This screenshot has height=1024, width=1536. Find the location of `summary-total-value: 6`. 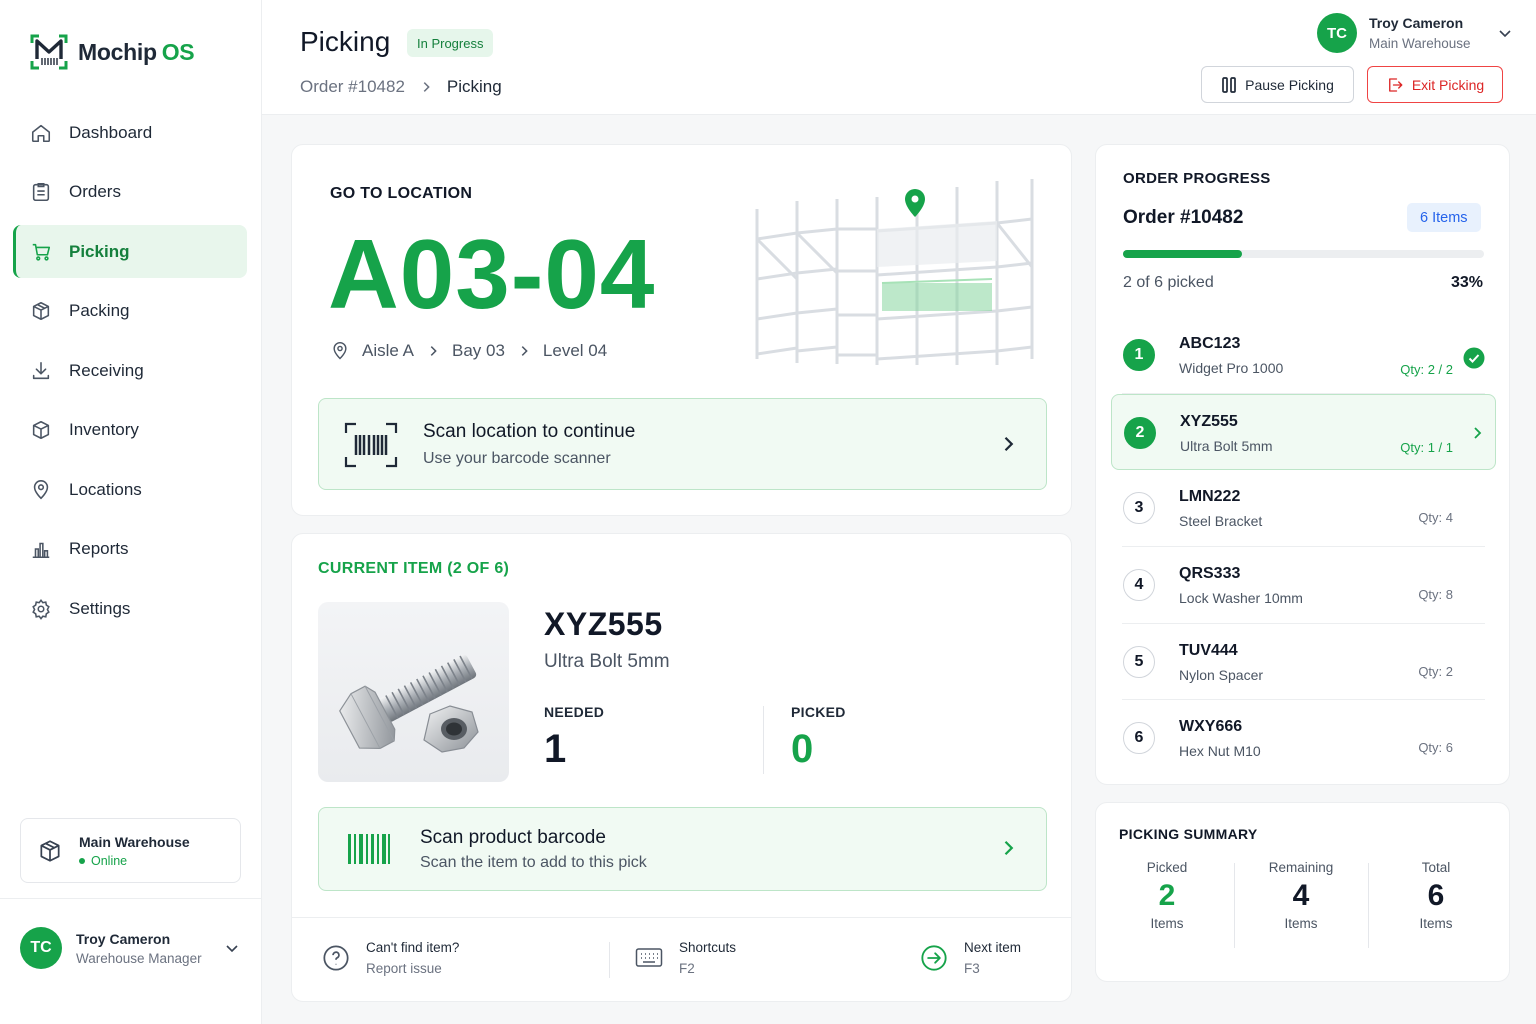

summary-total-value: 6 is located at coordinates (1436, 895).